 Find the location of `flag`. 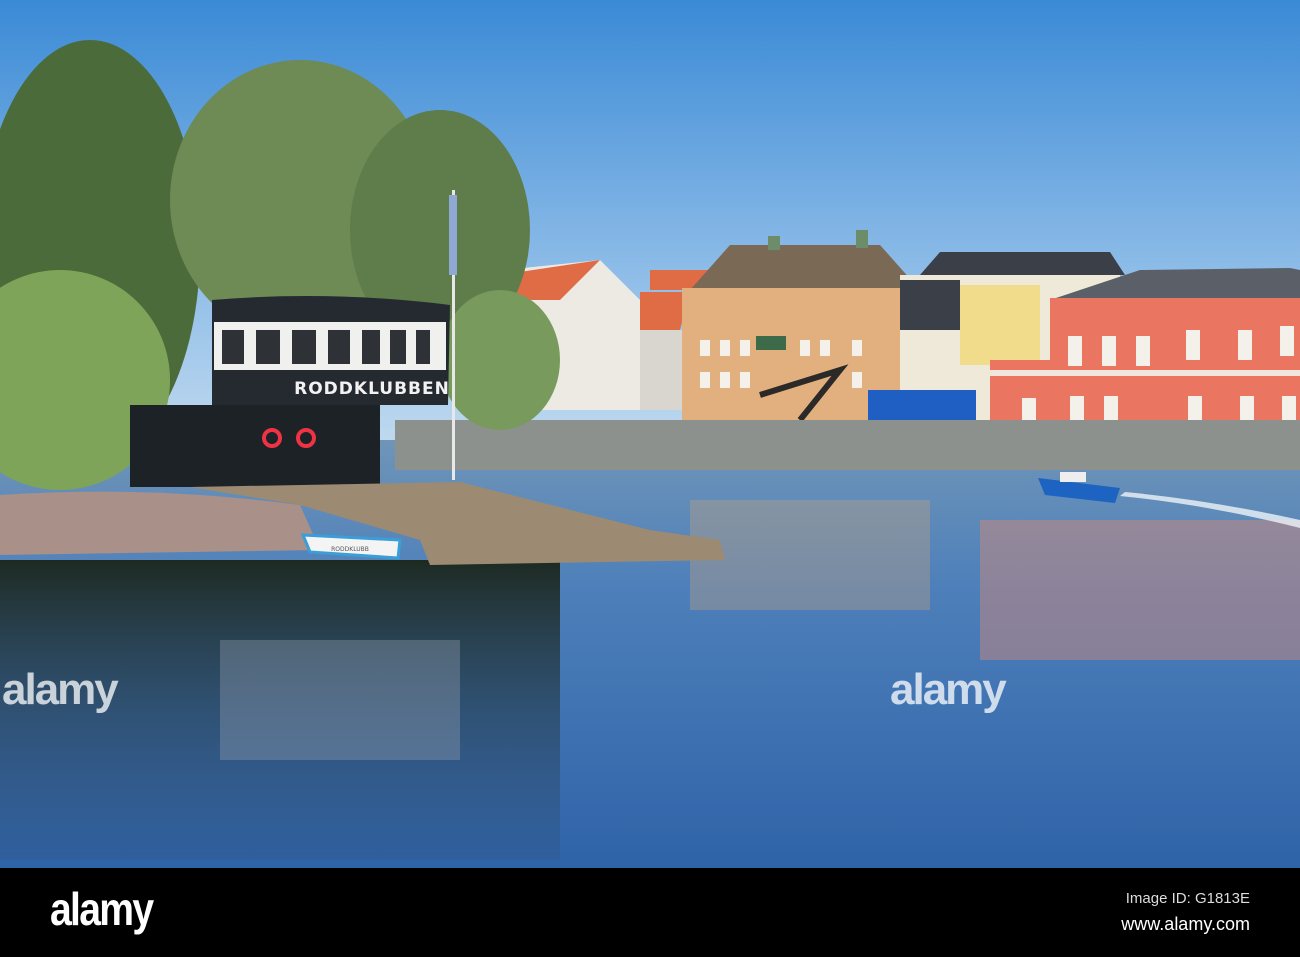

flag is located at coordinates (453, 235).